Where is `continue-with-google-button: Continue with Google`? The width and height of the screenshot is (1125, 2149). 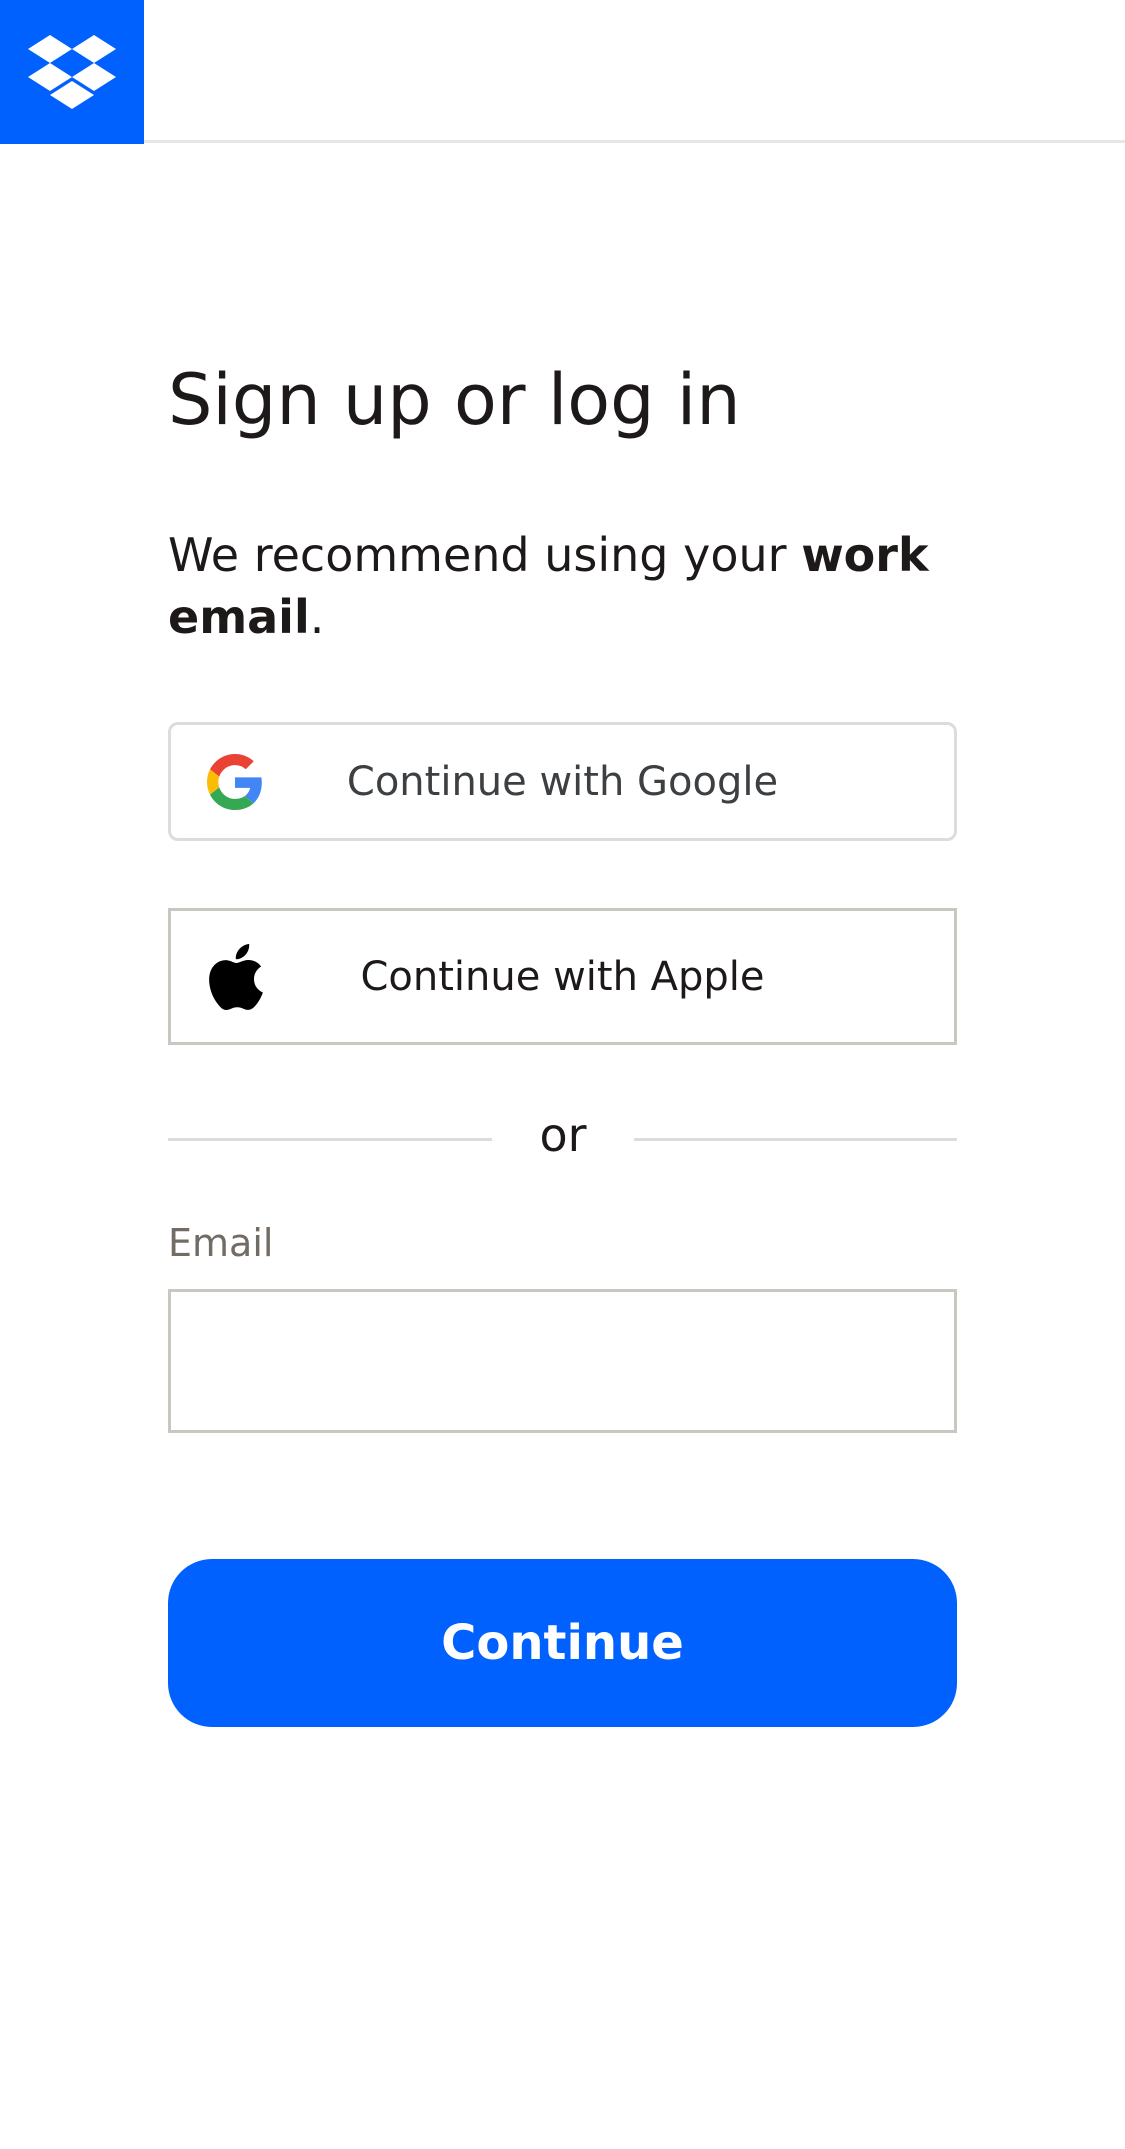 continue-with-google-button: Continue with Google is located at coordinates (562, 781).